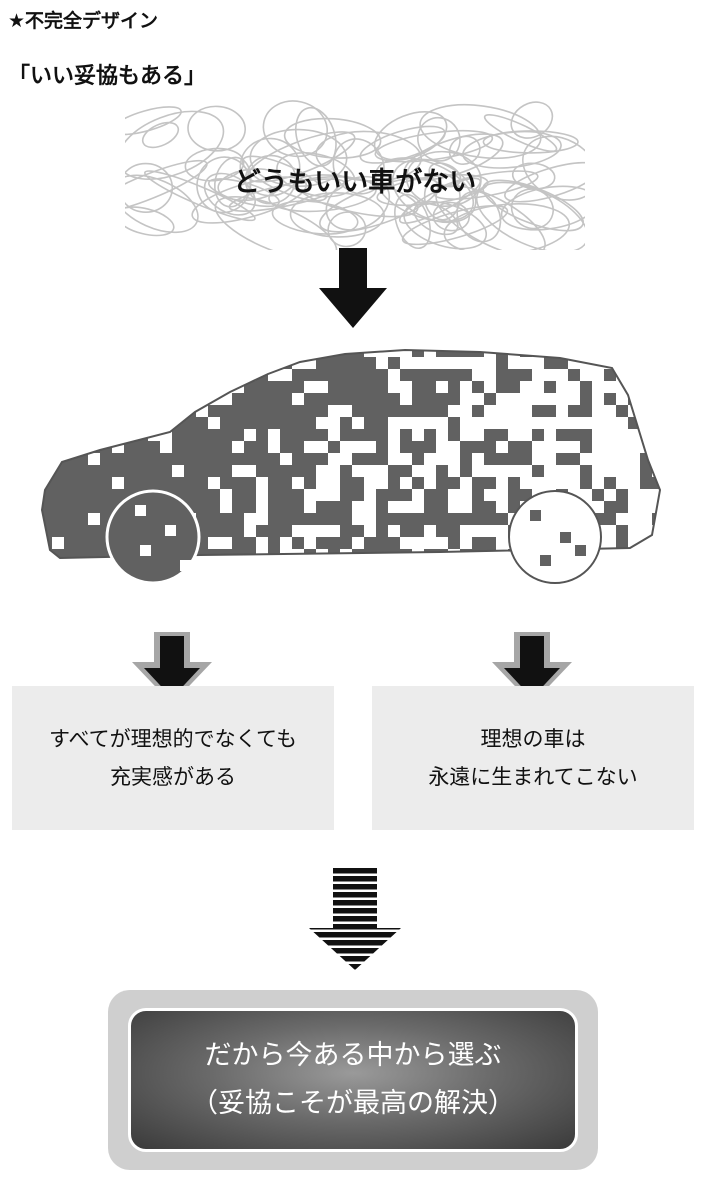 The width and height of the screenshot is (705, 1186). I want to click on panel-right: 理想の車は 永遠に生まれてこない, so click(533, 758).